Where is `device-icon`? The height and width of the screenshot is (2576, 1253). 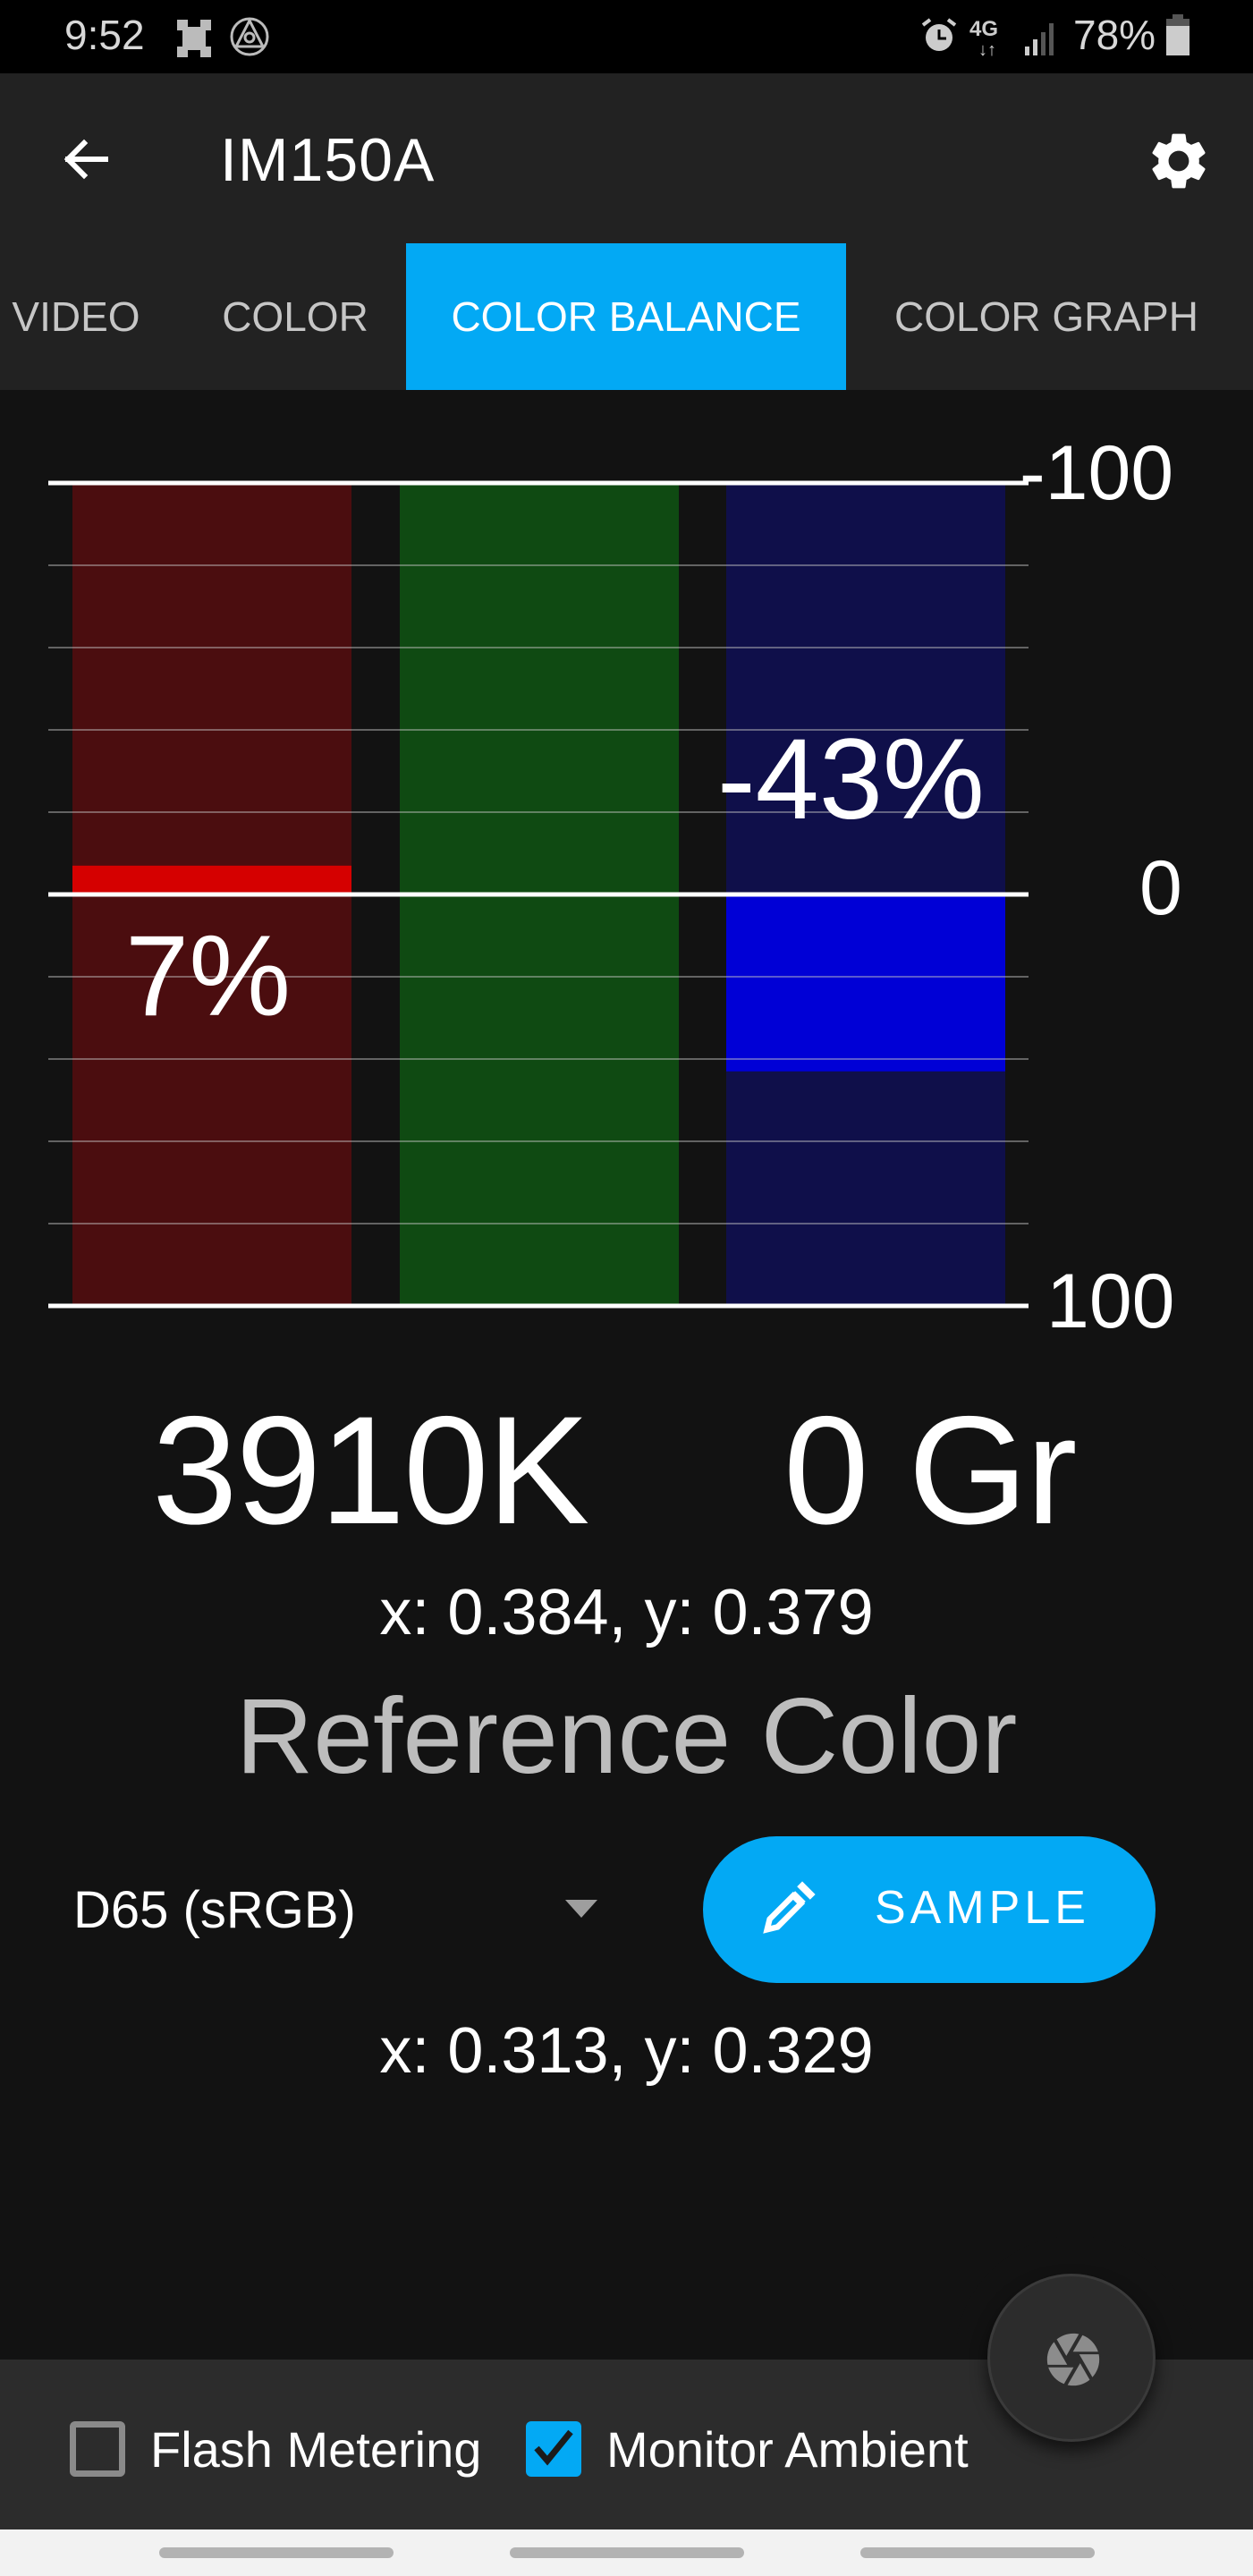 device-icon is located at coordinates (194, 40).